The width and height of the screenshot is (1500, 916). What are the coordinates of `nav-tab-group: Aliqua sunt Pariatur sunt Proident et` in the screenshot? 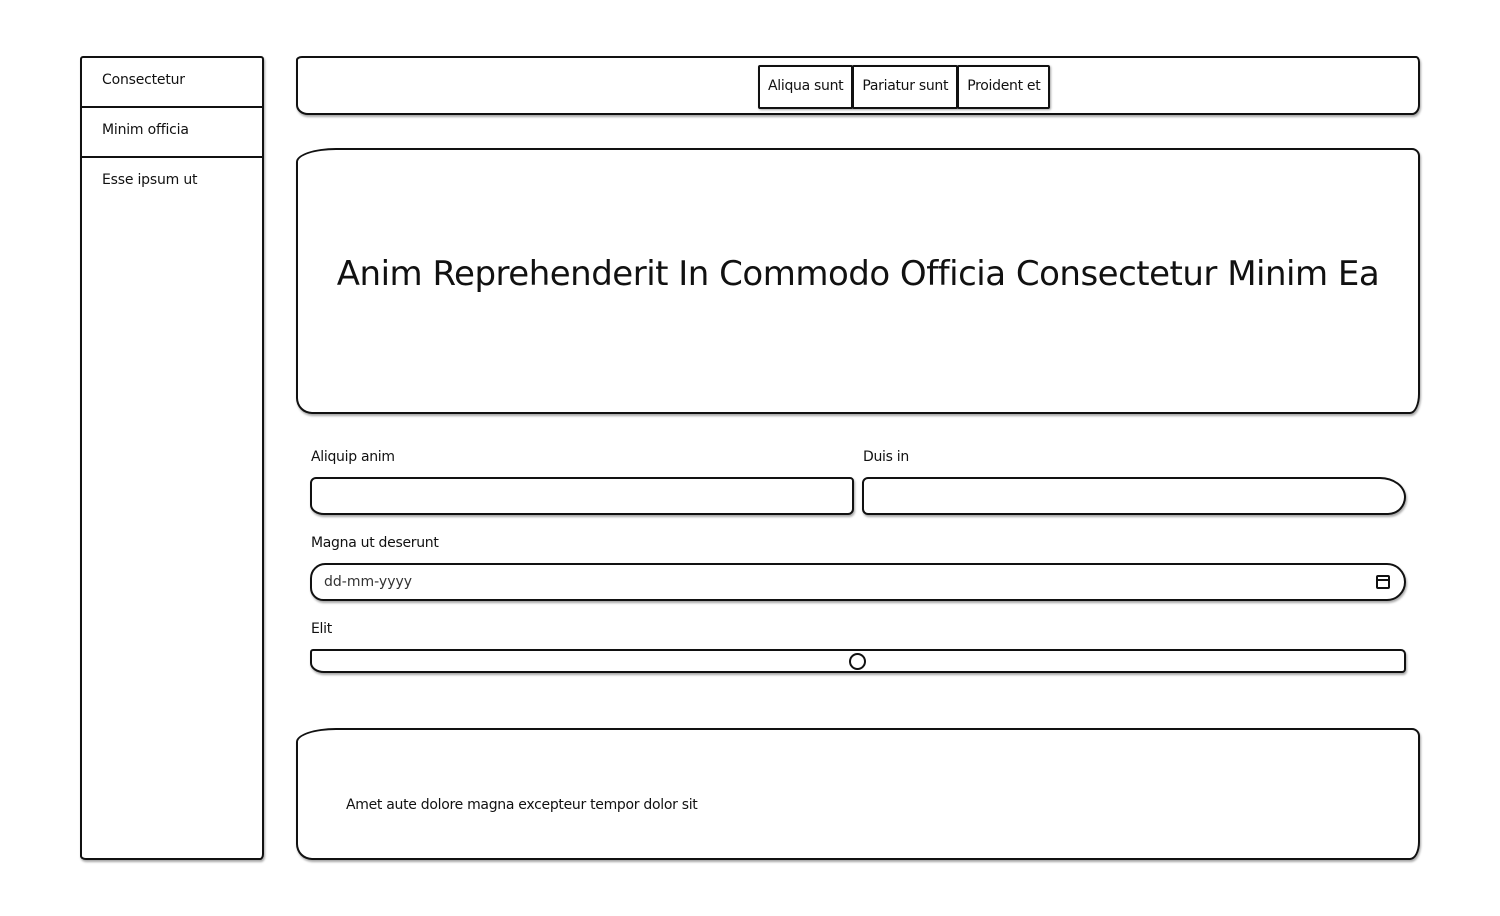 It's located at (904, 87).